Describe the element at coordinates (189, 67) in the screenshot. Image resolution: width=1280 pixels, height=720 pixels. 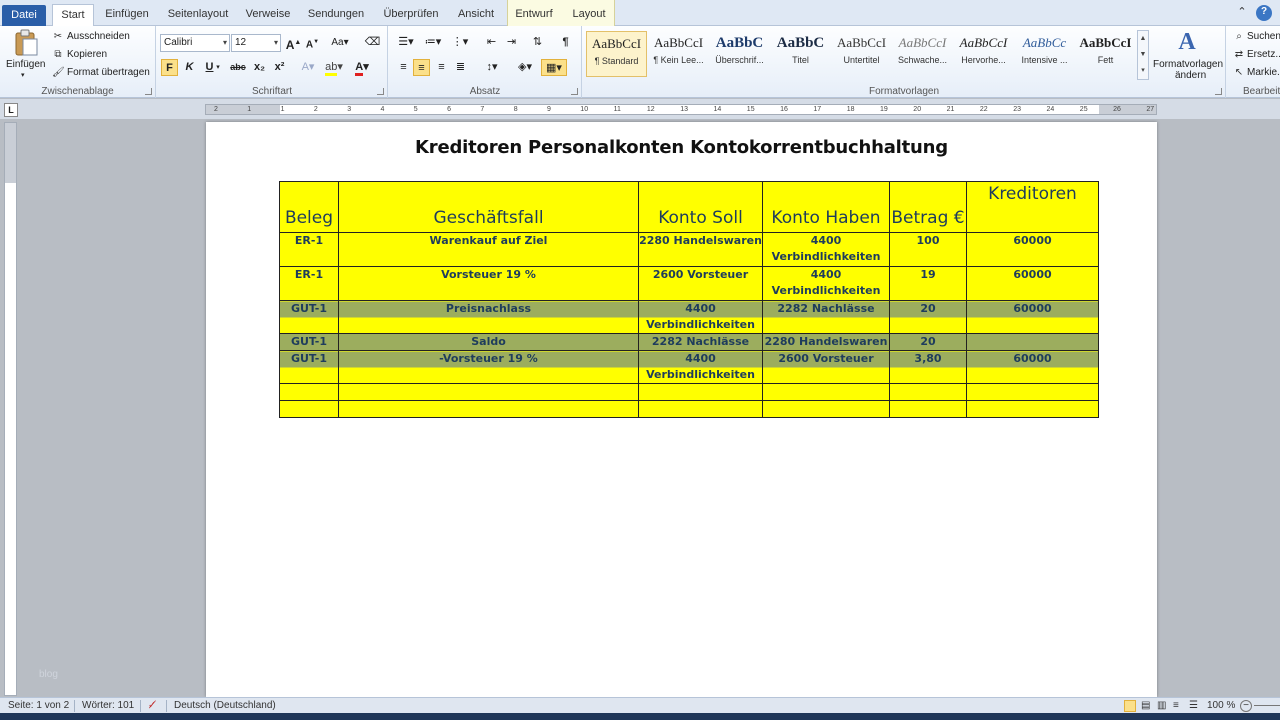
I see `italic-button: K` at that location.